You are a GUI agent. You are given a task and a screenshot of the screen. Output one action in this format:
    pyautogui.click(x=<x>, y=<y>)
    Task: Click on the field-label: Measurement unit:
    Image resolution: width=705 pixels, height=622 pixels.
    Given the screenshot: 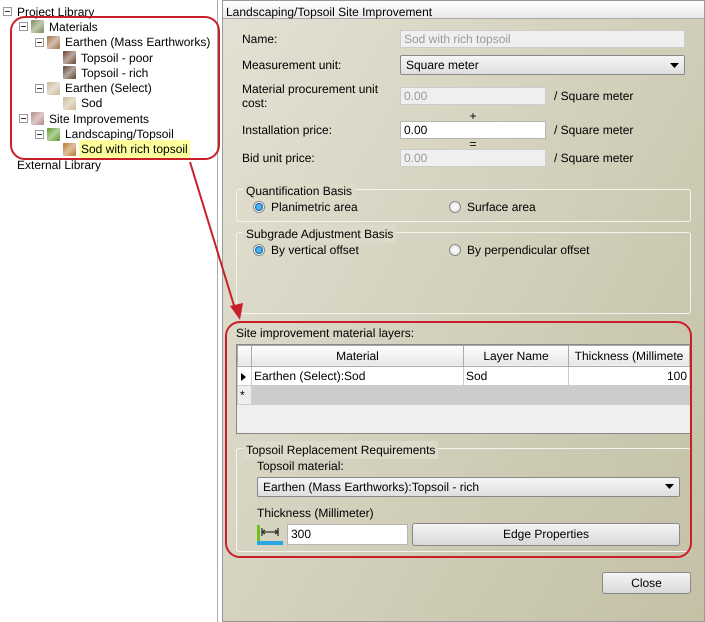 What is the action you would take?
    pyautogui.click(x=292, y=65)
    